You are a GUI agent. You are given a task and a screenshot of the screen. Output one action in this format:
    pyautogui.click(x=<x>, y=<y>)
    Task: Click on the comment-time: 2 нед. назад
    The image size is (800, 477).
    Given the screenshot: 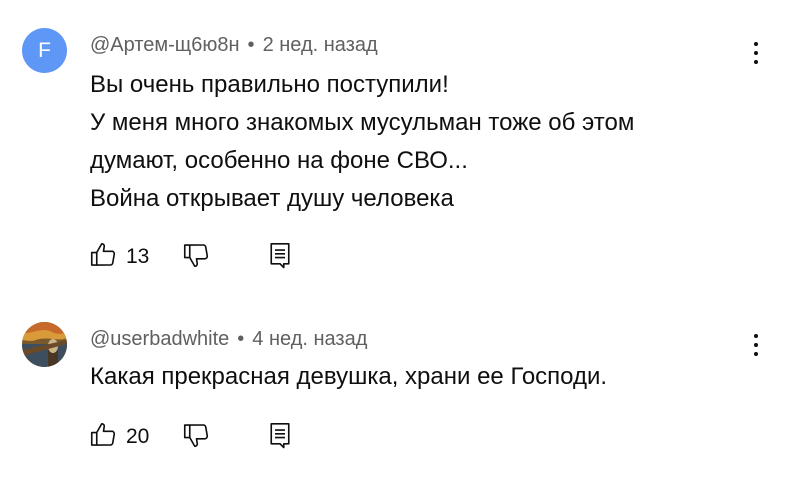 What is the action you would take?
    pyautogui.click(x=320, y=45)
    